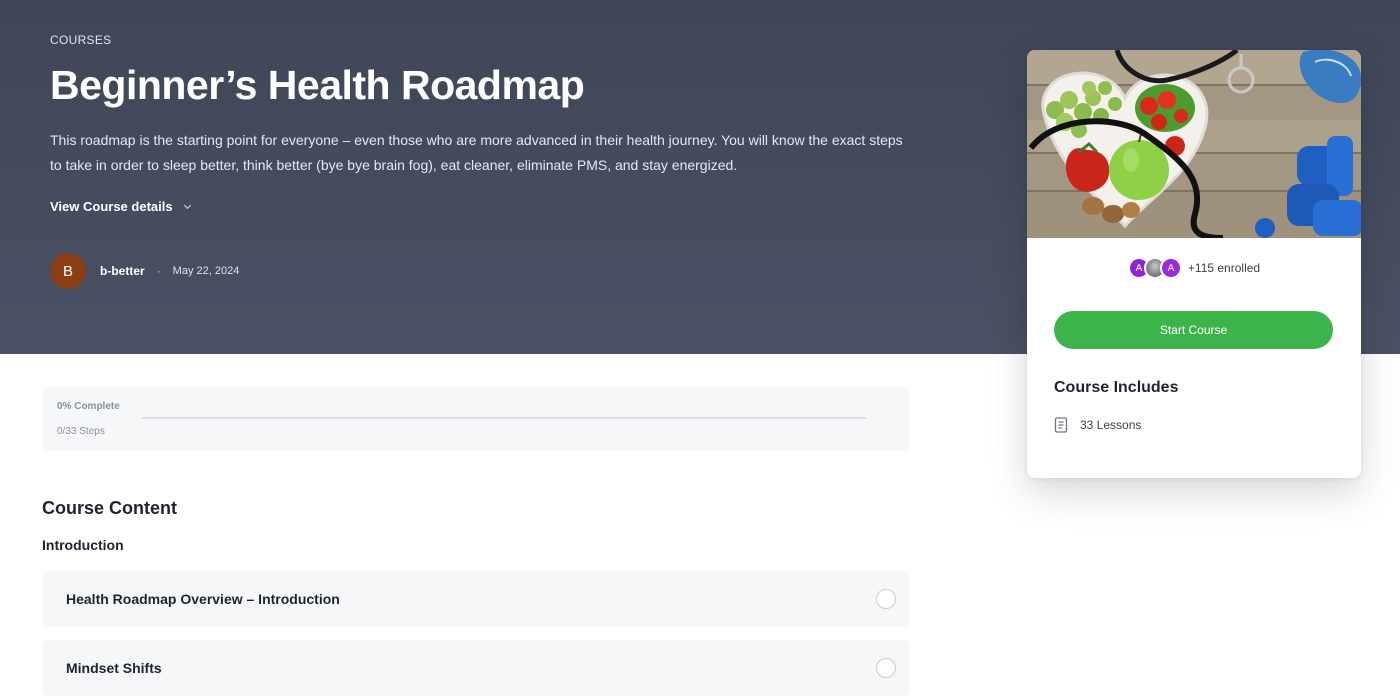 This screenshot has width=1400, height=700. I want to click on avatar: A, so click(1170, 268).